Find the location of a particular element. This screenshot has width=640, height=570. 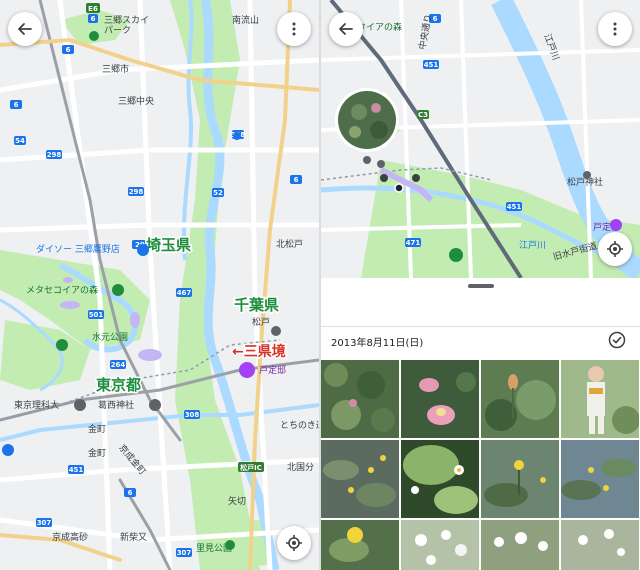

check-circle-icon is located at coordinates (617, 340).